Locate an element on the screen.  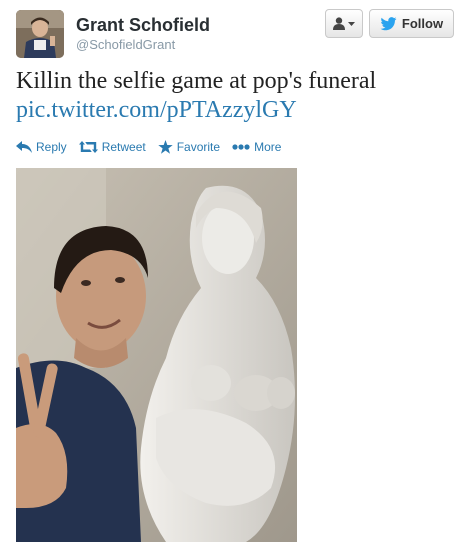
retweet-action: Retweet is located at coordinates (112, 147).